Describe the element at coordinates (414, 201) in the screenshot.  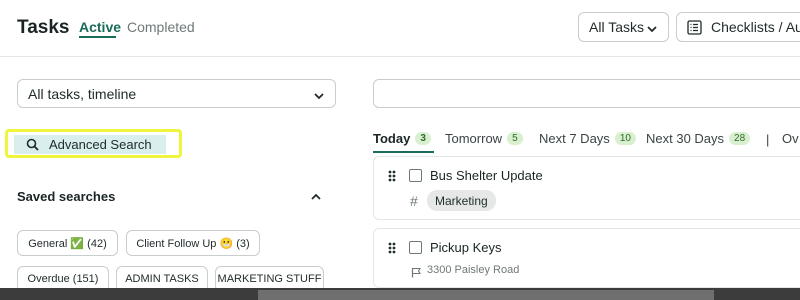
I see `hashtag-icon: #` at that location.